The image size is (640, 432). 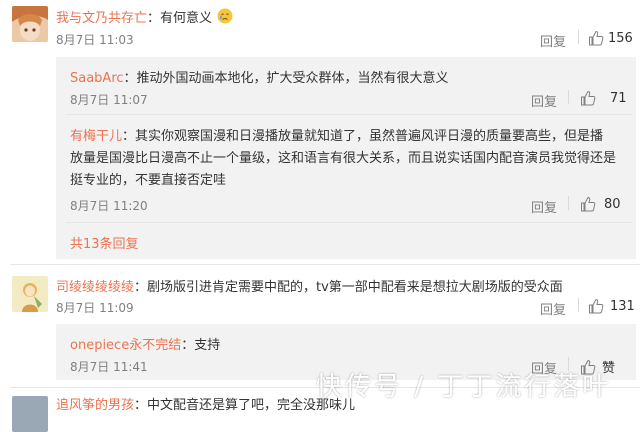 What do you see at coordinates (95, 40) in the screenshot?
I see `comment-timestamp: 8月7日 11:03` at bounding box center [95, 40].